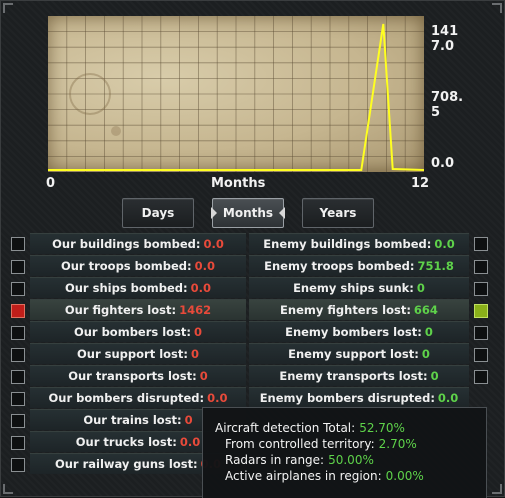 Image resolution: width=505 pixels, height=498 pixels. Describe the element at coordinates (447, 105) in the screenshot. I see `y-tick-mid: 708. 5` at that location.